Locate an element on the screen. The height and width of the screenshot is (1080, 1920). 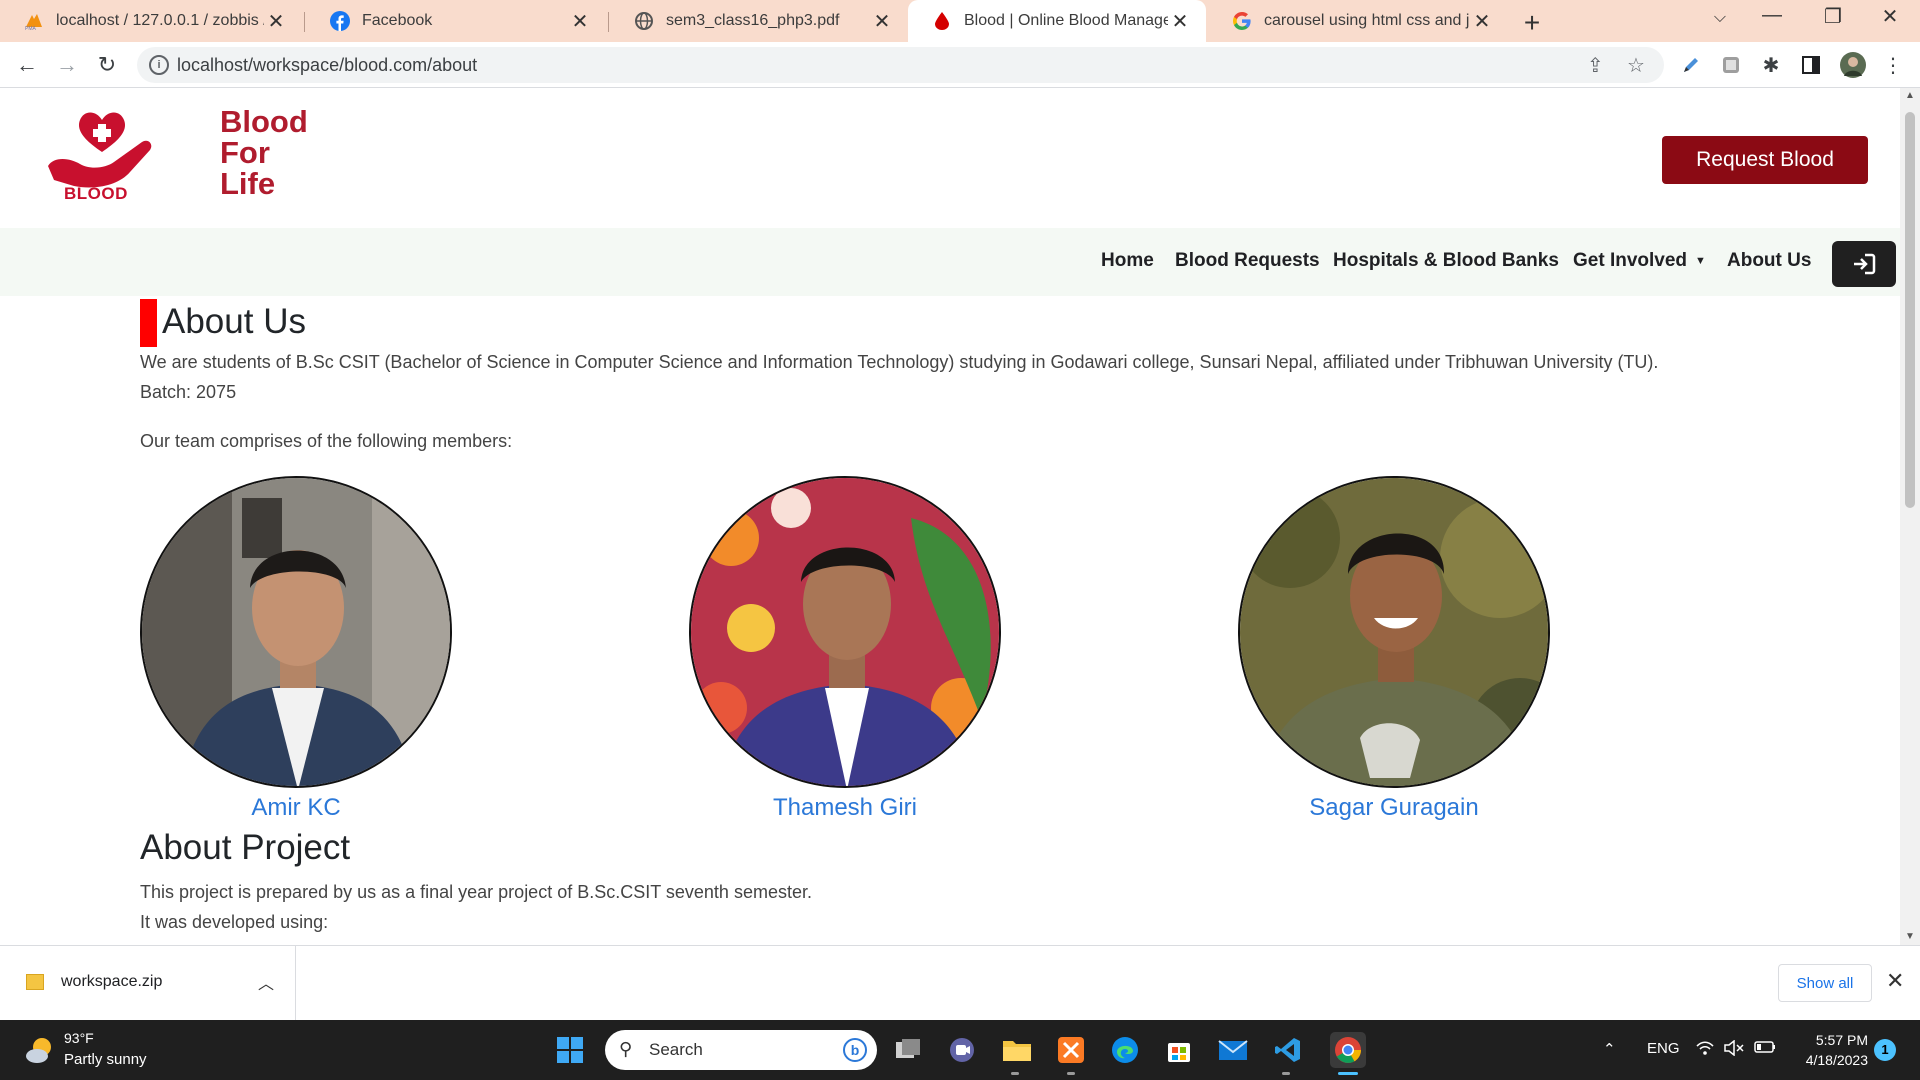
tab-title: localhost / 127.0.0.1 / zobbis / cli is located at coordinates (160, 20).